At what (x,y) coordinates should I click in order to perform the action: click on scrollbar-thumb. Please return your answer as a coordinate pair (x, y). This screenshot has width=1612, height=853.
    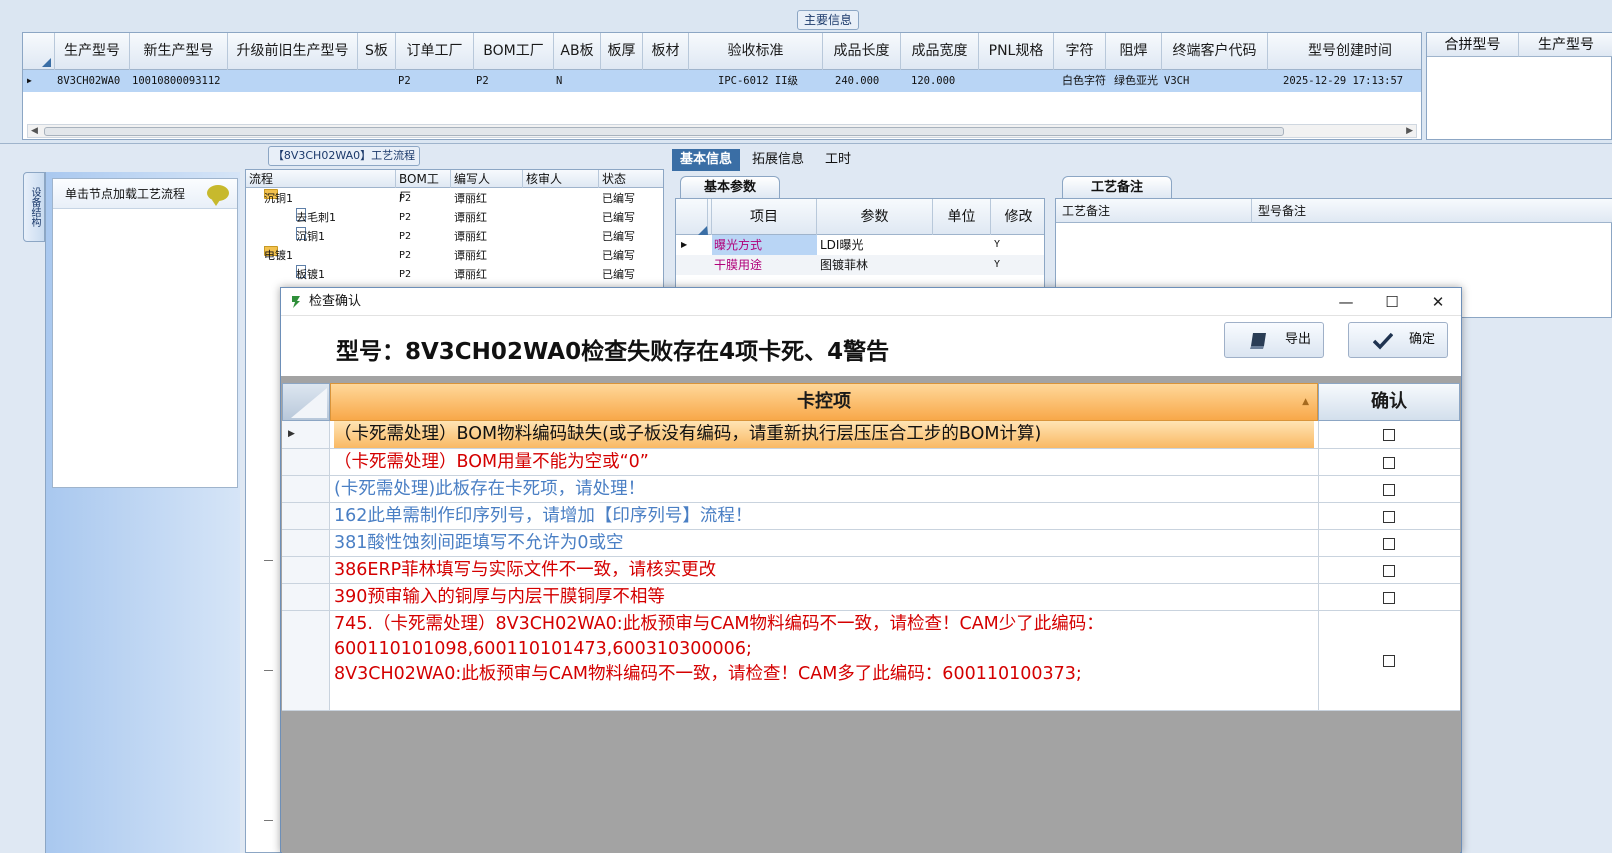
    Looking at the image, I should click on (664, 131).